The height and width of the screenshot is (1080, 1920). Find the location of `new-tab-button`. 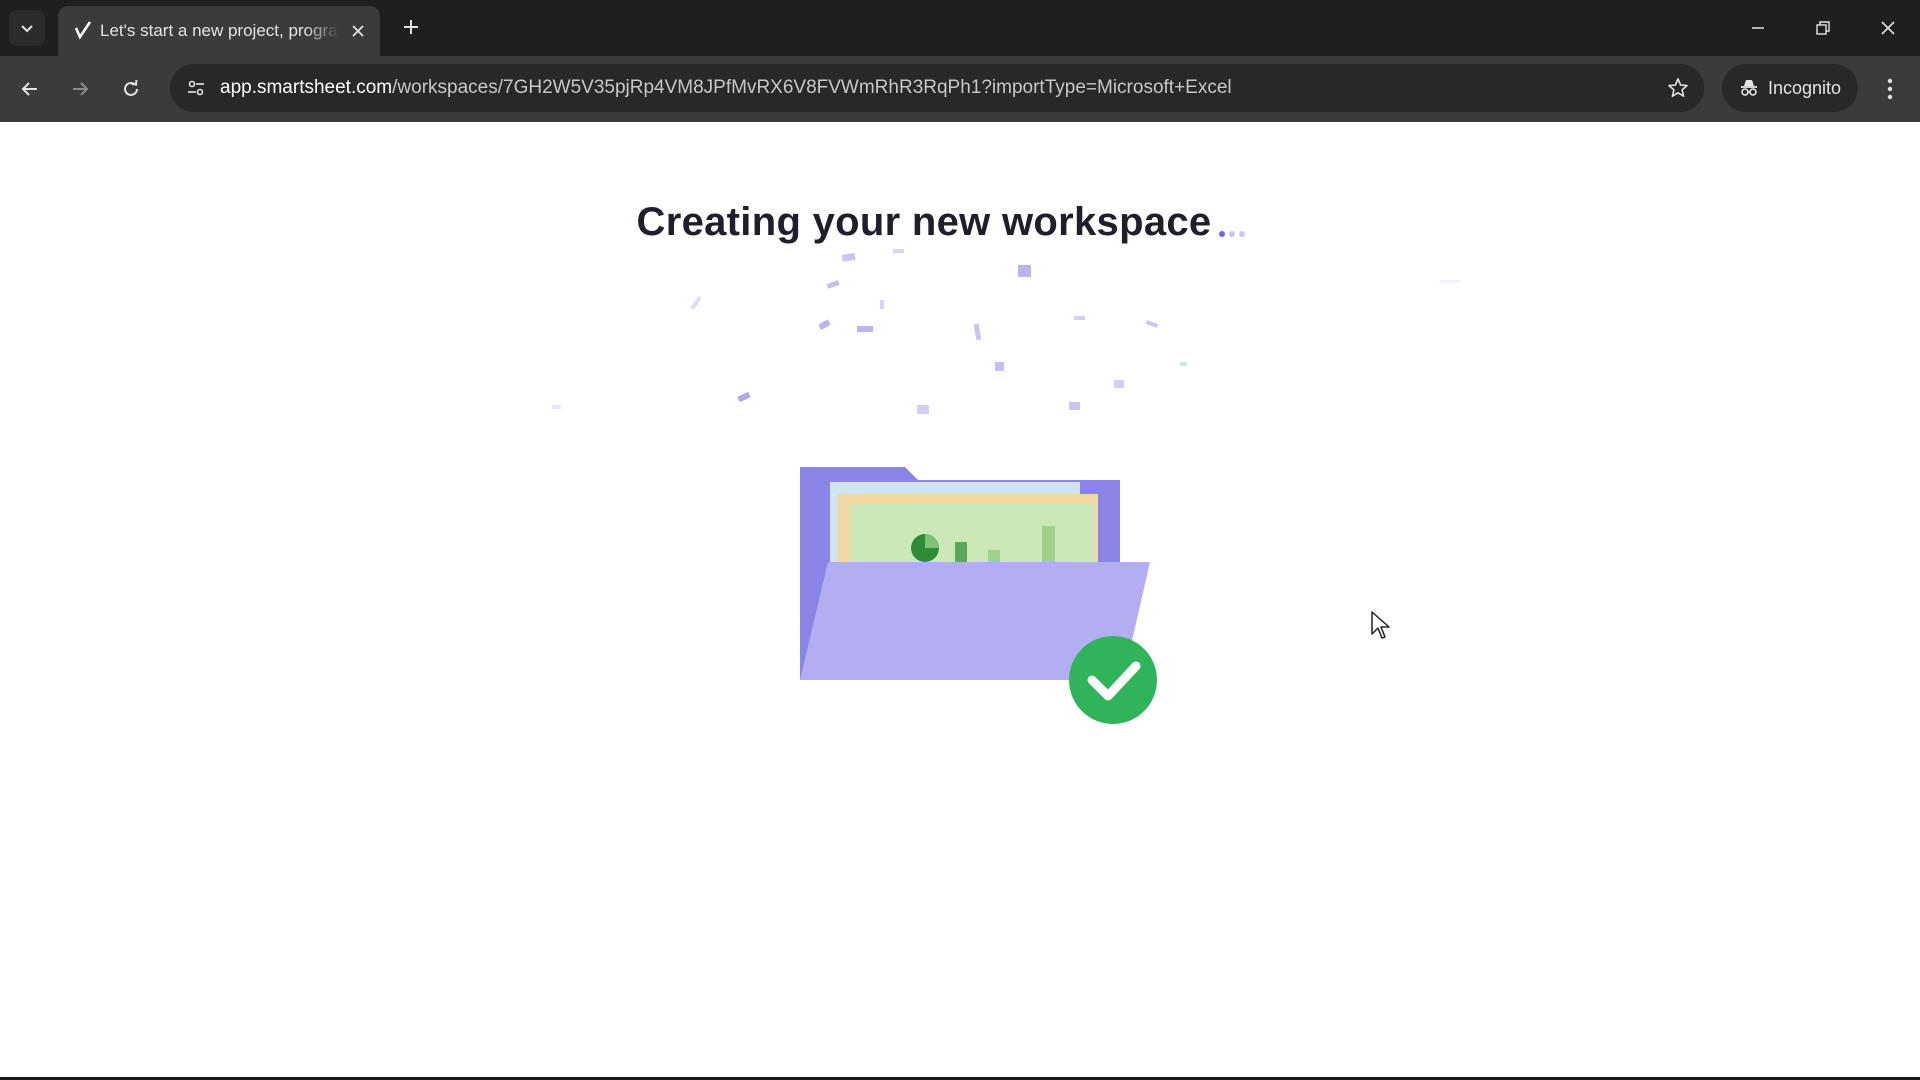

new-tab-button is located at coordinates (411, 27).